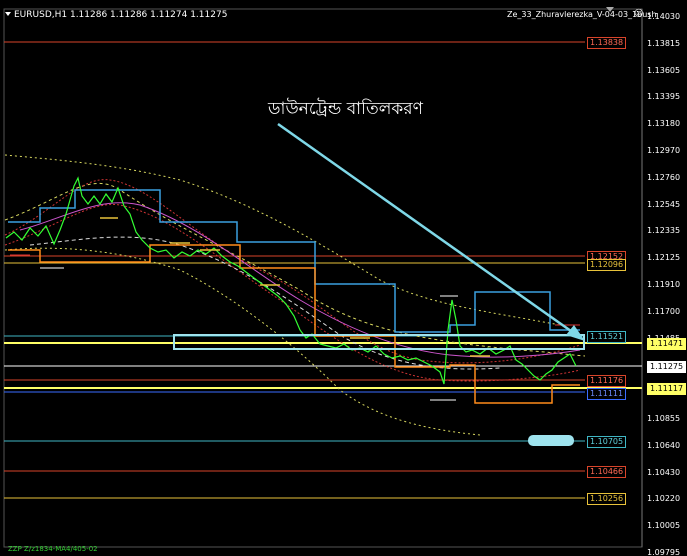  What do you see at coordinates (664, 204) in the screenshot?
I see `price-axis-tick: 1.12545` at bounding box center [664, 204].